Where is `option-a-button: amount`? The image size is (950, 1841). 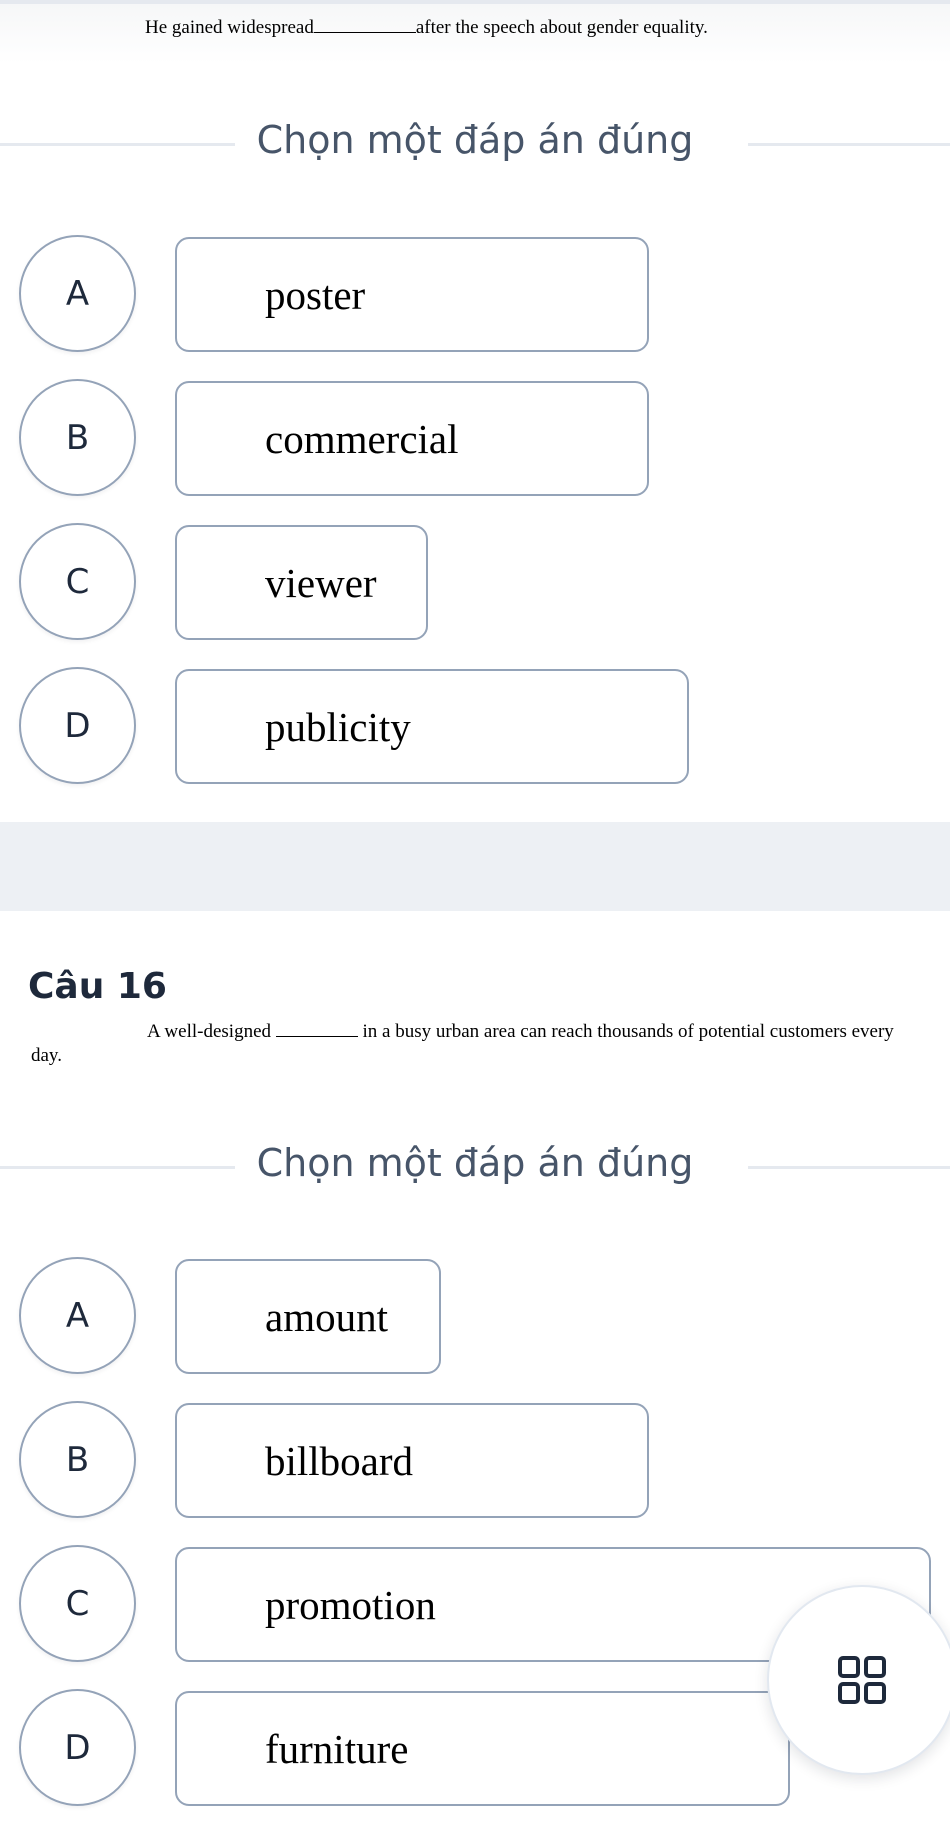 option-a-button: amount is located at coordinates (308, 1316).